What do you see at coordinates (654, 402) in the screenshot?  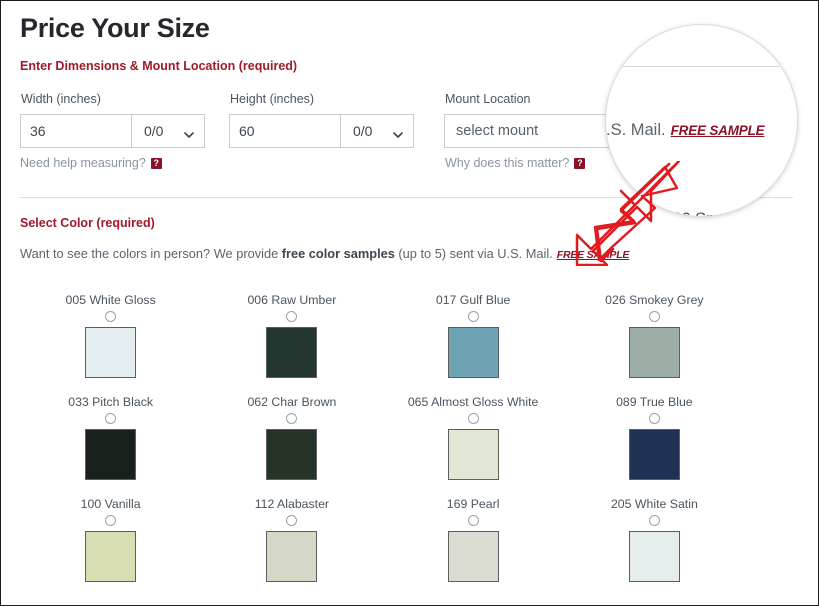 I see `color-option-label: 089 True Blue` at bounding box center [654, 402].